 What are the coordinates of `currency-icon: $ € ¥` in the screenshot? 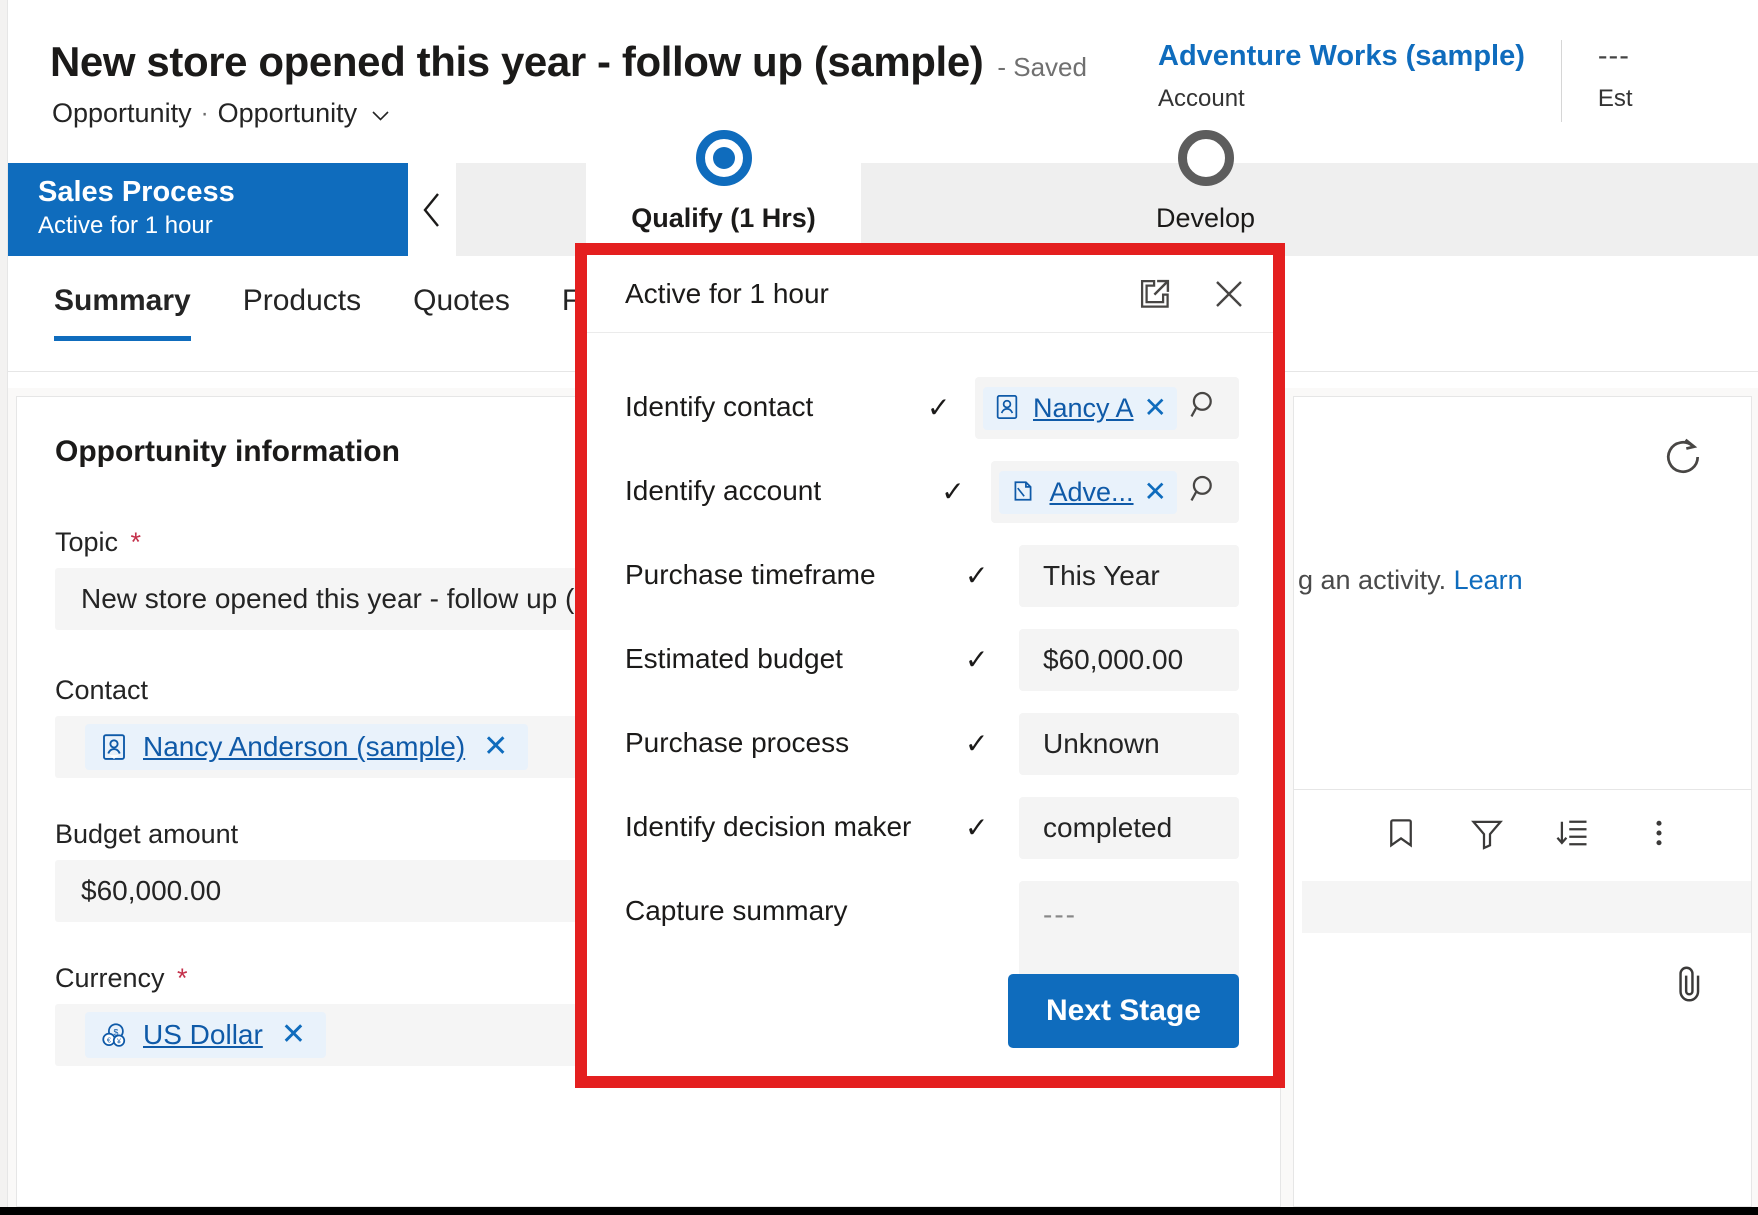 It's located at (114, 1035).